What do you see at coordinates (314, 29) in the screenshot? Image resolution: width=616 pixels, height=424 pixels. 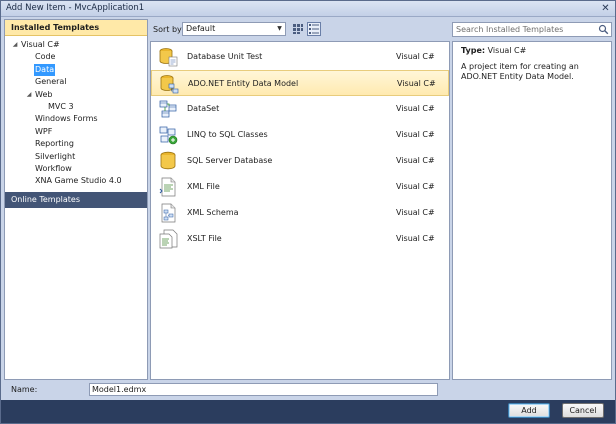 I see `details-view-icon` at bounding box center [314, 29].